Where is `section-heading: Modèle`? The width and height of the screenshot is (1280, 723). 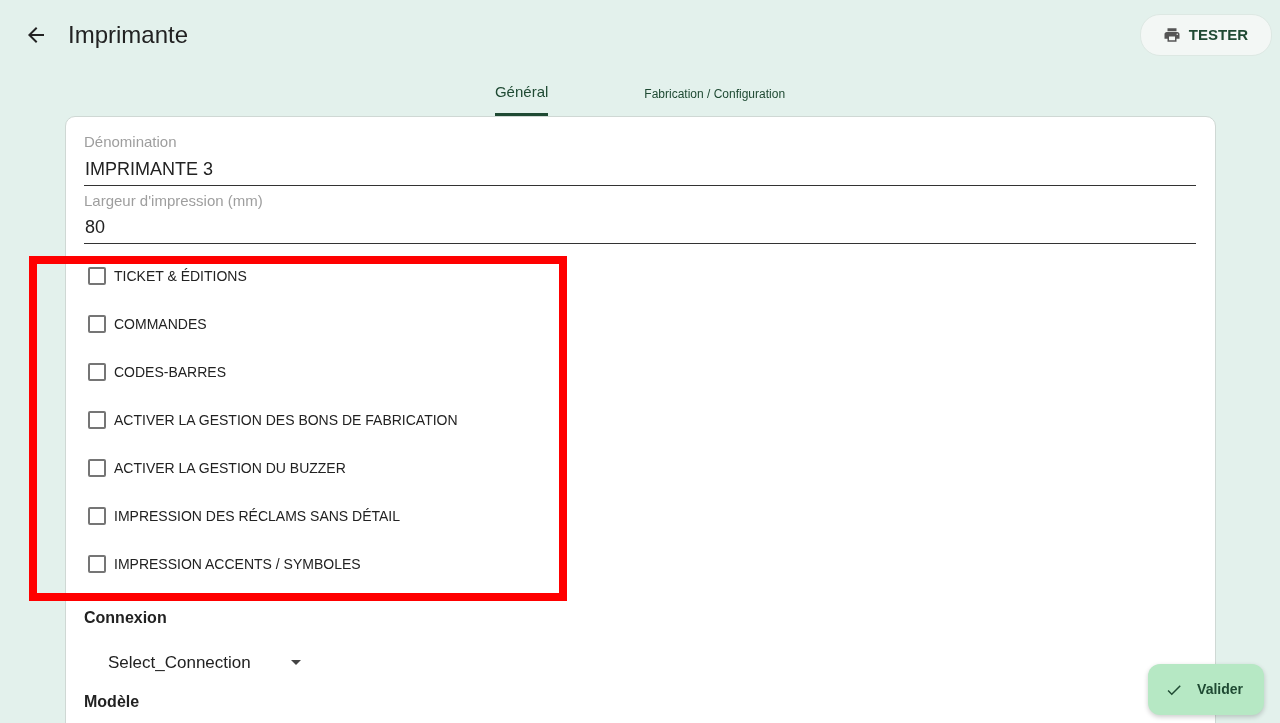
section-heading: Modèle is located at coordinates (112, 701).